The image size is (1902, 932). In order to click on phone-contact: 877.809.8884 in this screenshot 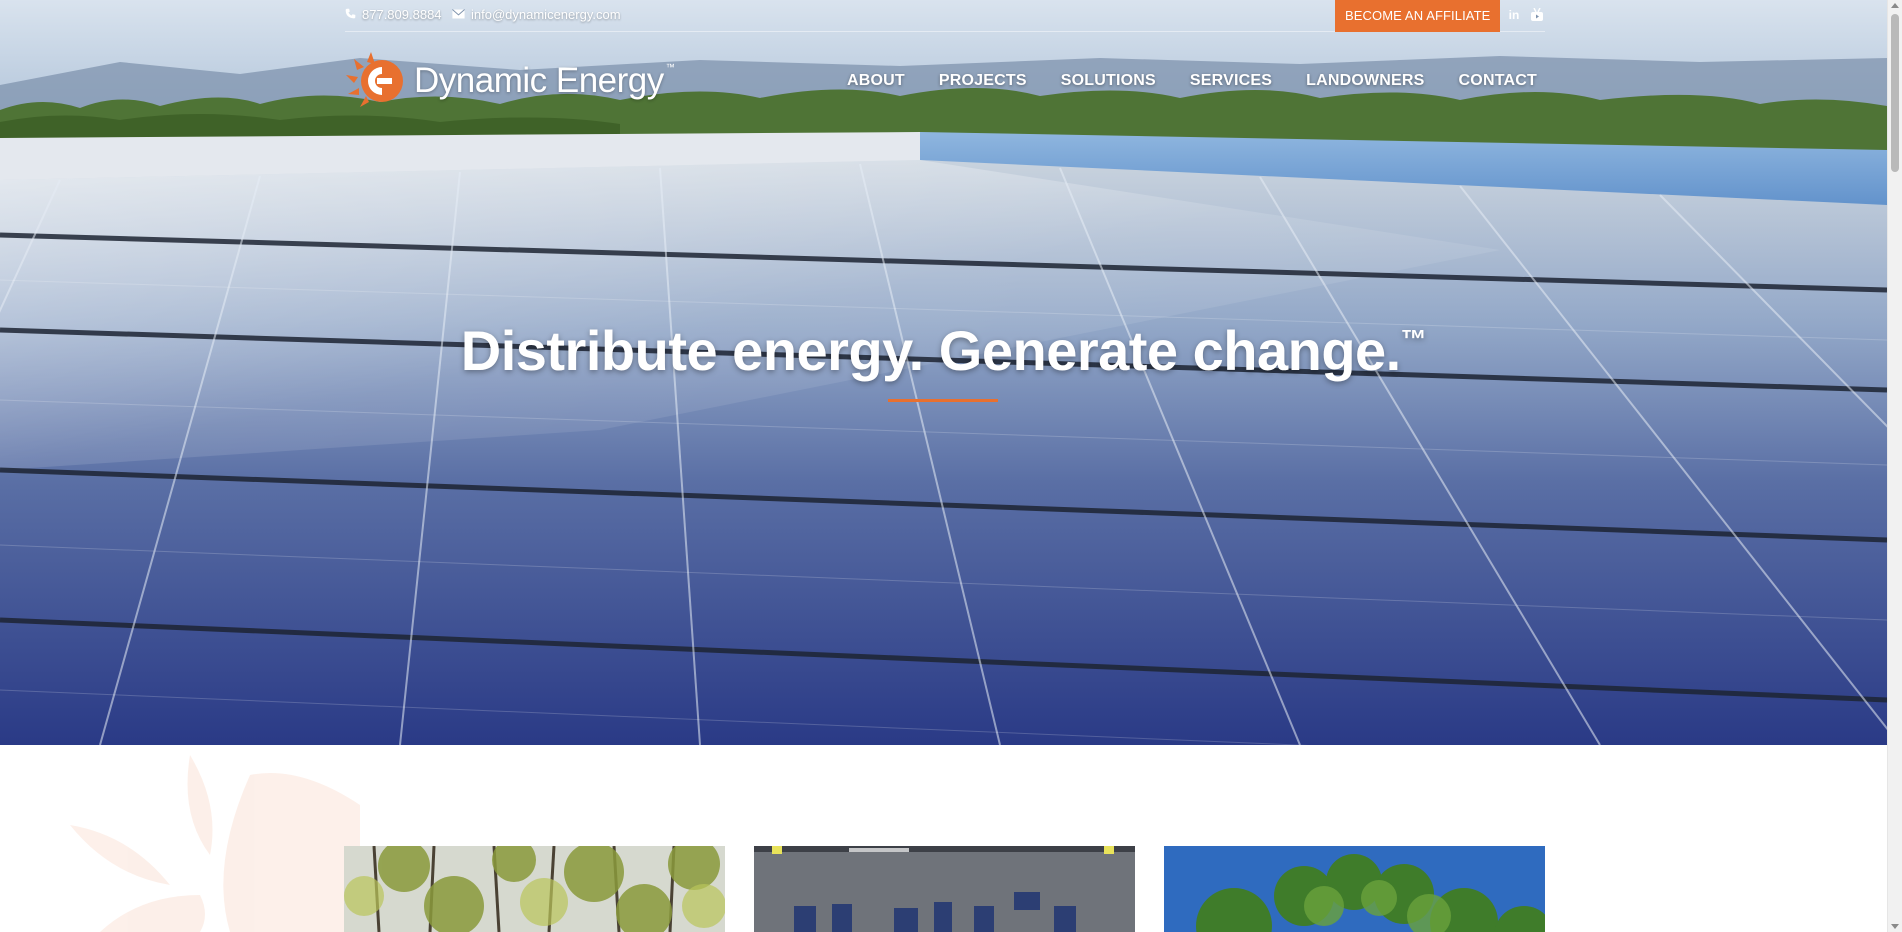, I will do `click(393, 14)`.